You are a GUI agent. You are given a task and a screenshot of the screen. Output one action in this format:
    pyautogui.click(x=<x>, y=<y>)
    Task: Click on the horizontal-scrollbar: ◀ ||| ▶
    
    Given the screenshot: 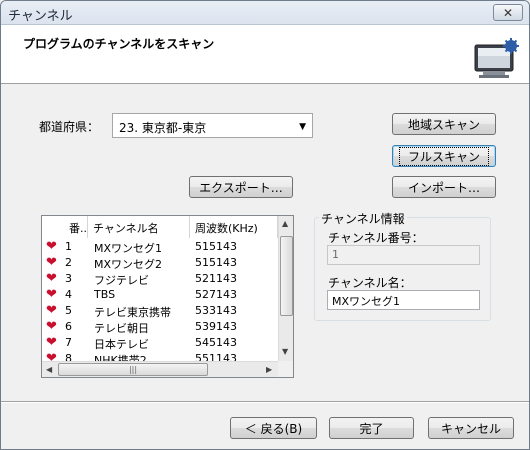 What is the action you would take?
    pyautogui.click(x=160, y=369)
    